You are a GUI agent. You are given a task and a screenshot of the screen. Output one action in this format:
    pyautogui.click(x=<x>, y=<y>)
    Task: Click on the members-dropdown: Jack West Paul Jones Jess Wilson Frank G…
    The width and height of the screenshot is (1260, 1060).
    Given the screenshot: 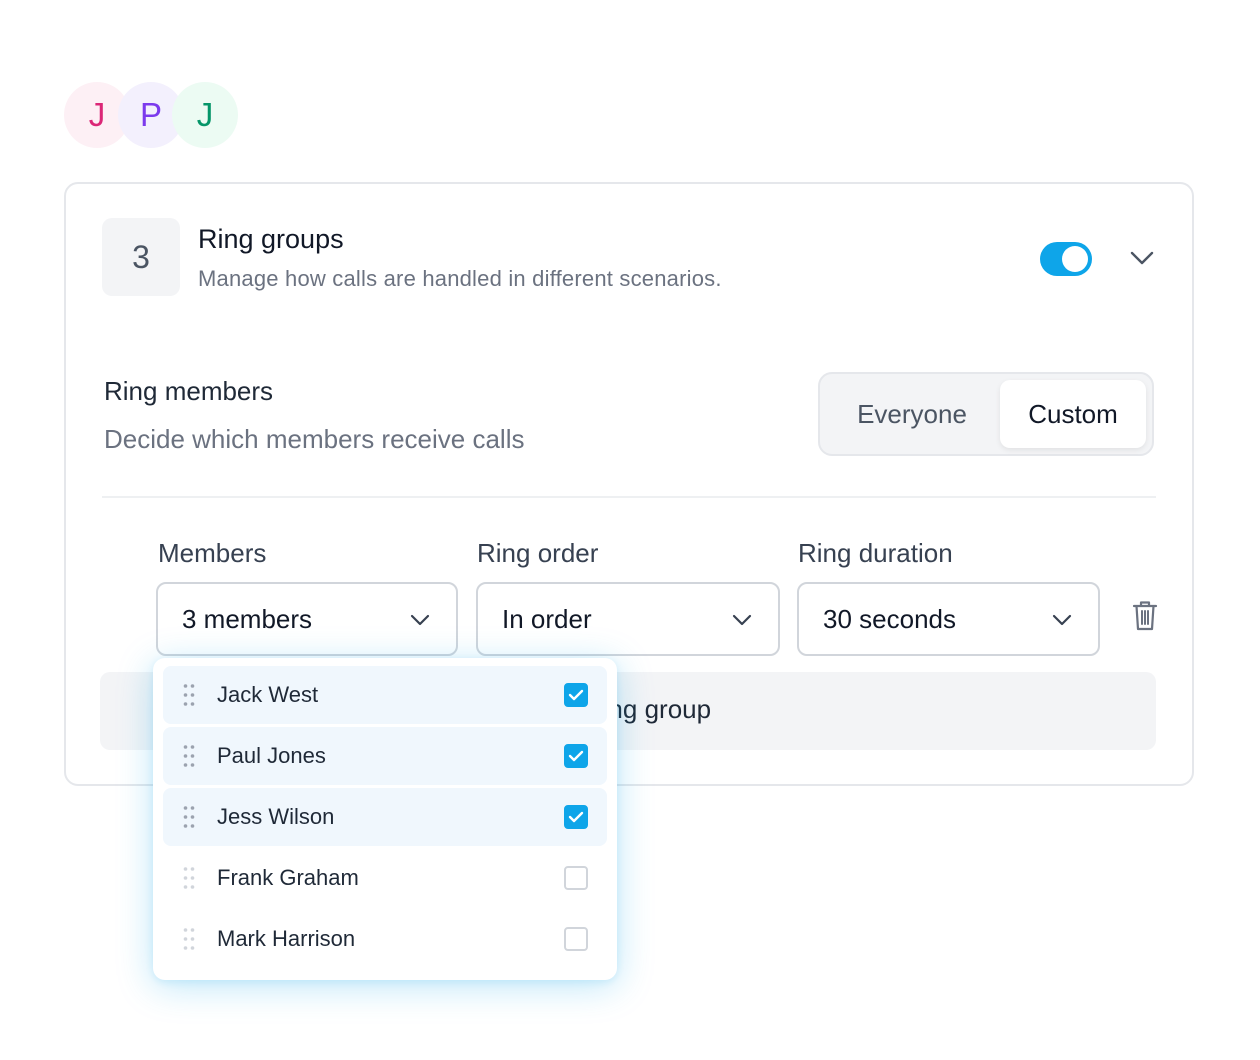 What is the action you would take?
    pyautogui.click(x=385, y=819)
    